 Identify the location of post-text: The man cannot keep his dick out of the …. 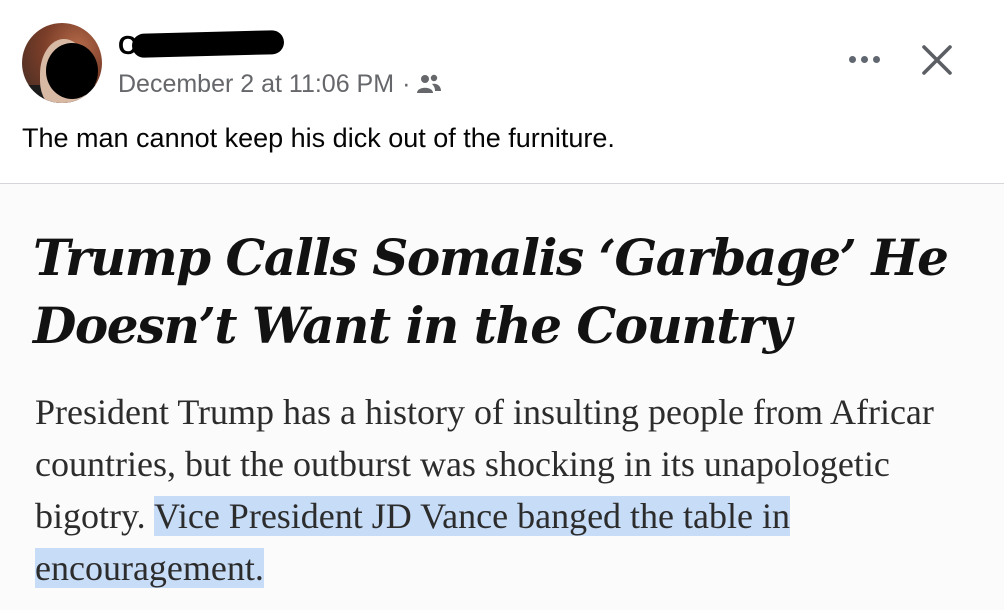
(318, 138).